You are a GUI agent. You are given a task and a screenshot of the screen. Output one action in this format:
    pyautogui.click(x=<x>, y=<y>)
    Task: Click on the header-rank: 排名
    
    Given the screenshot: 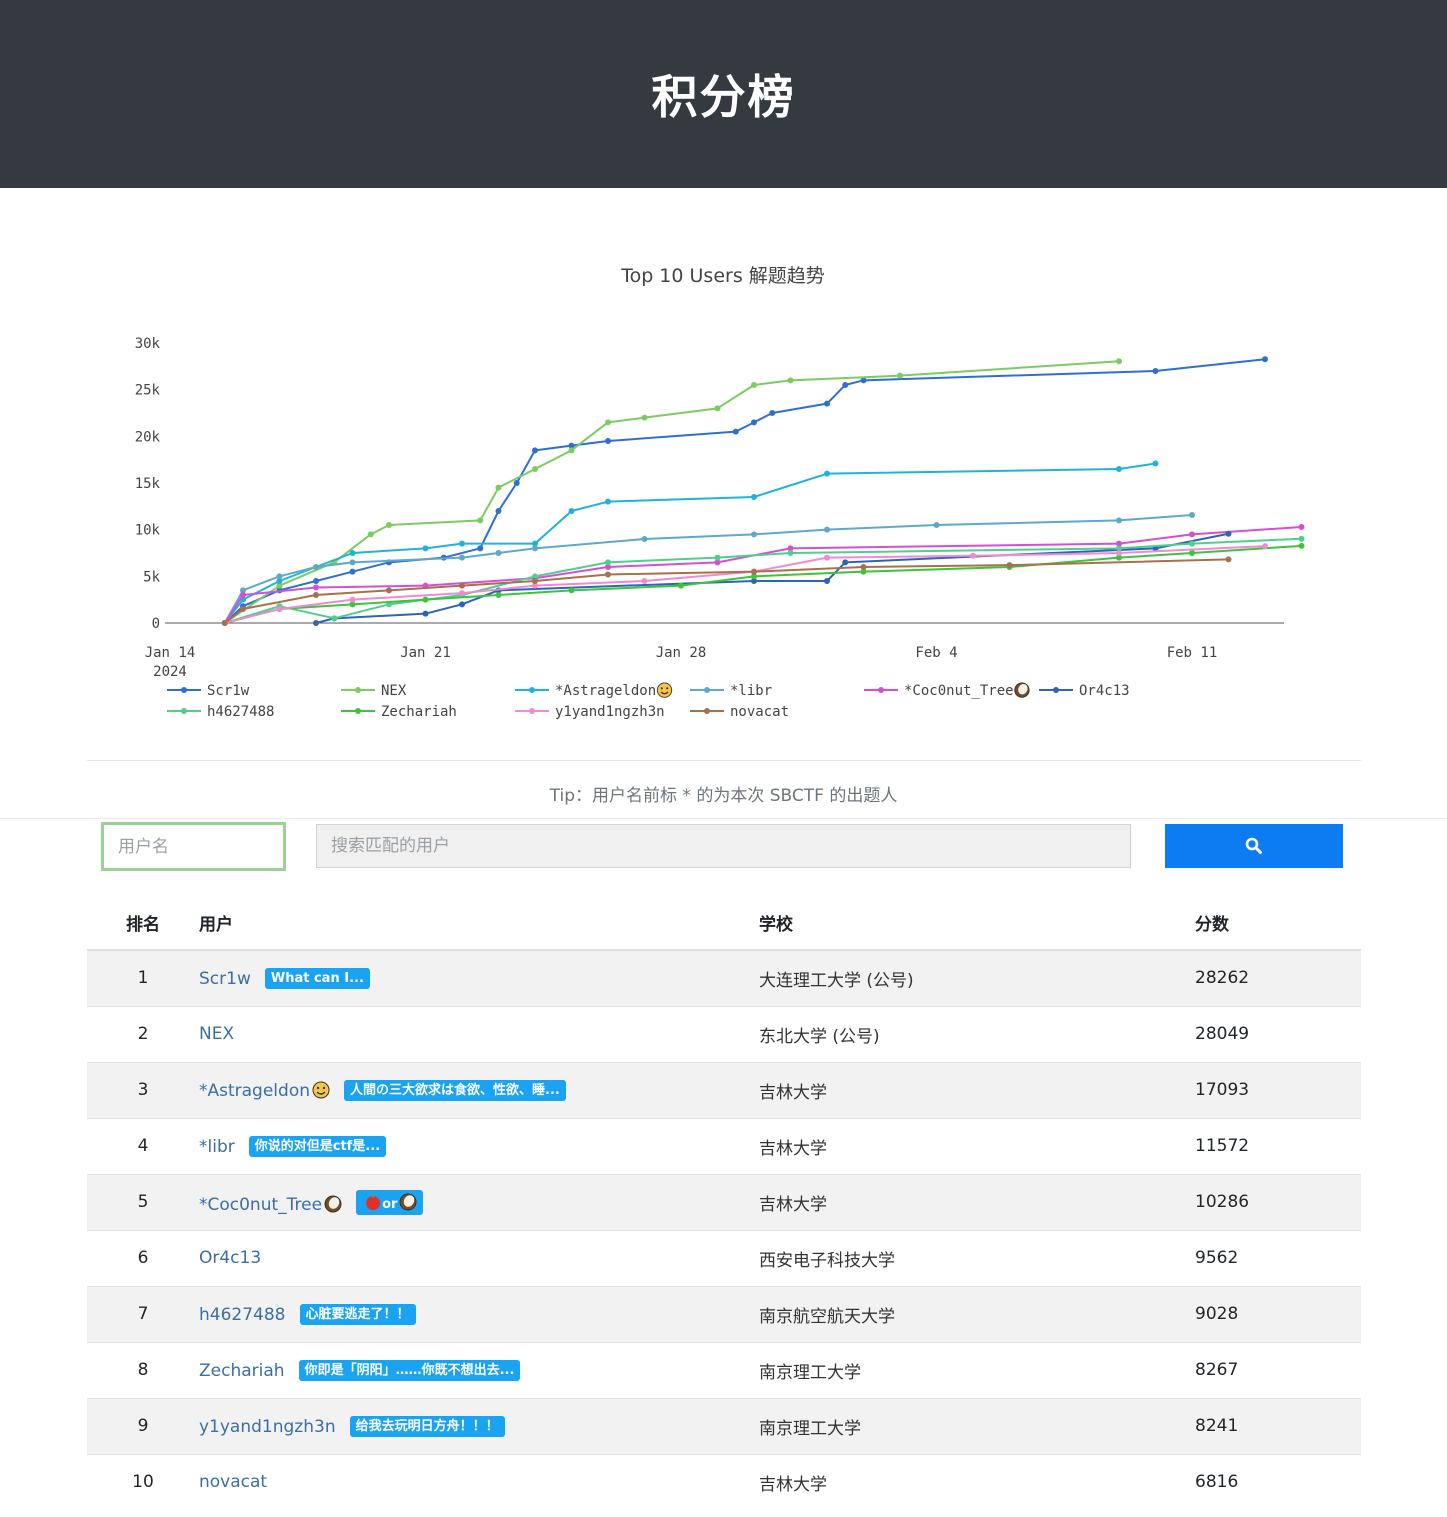 What is the action you would take?
    pyautogui.click(x=143, y=923)
    